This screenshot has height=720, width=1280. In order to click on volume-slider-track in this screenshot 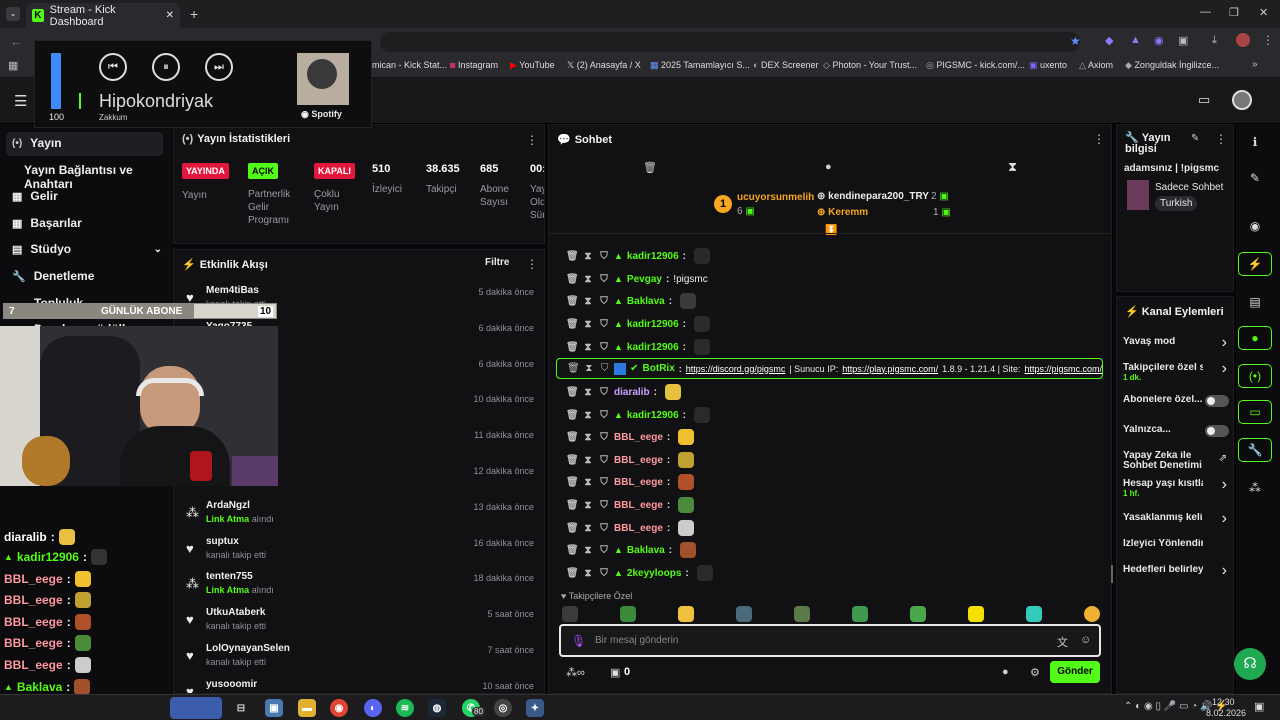, I will do `click(56, 81)`.